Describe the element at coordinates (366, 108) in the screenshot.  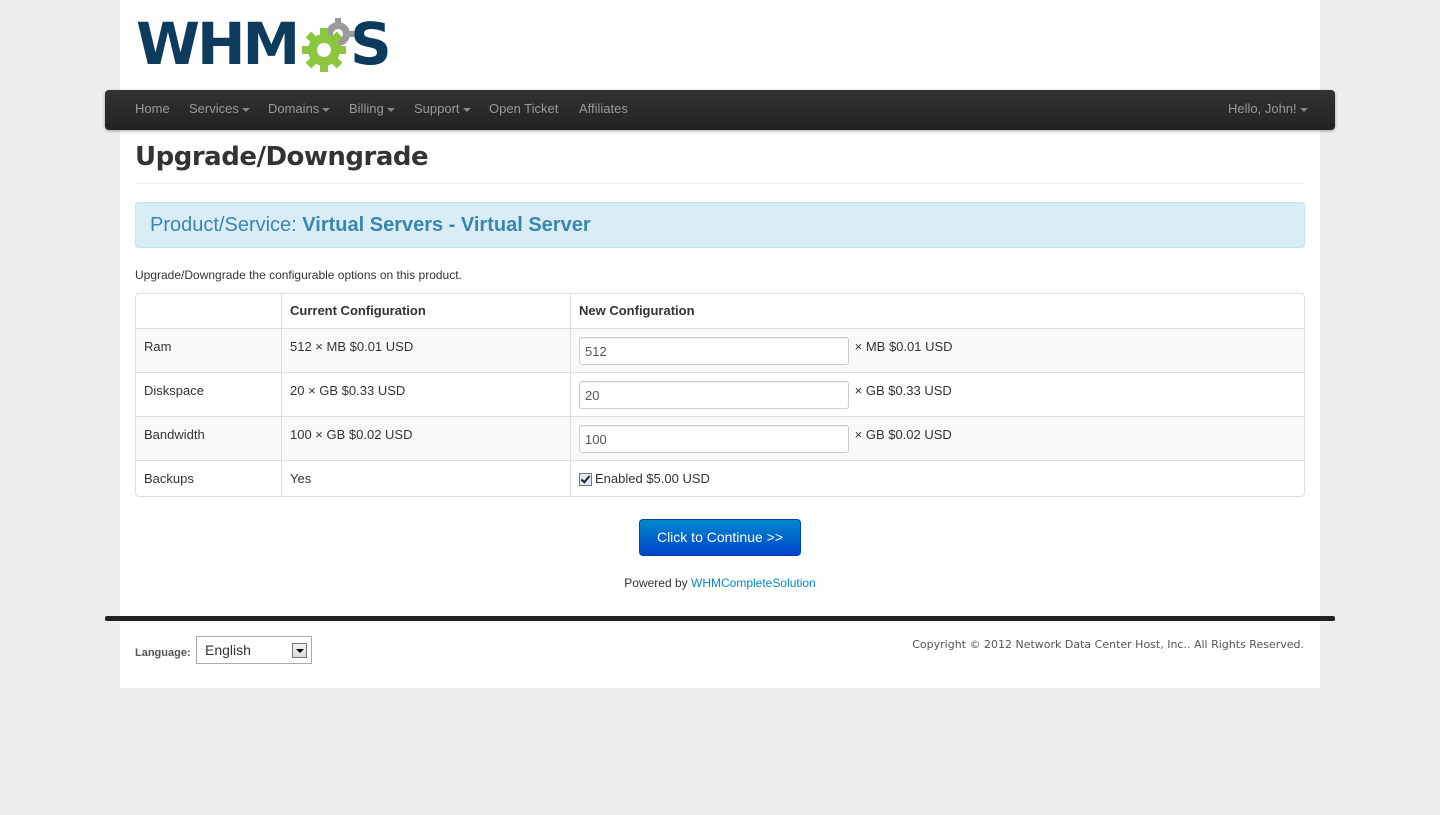
I see `nav-label: Billing` at that location.